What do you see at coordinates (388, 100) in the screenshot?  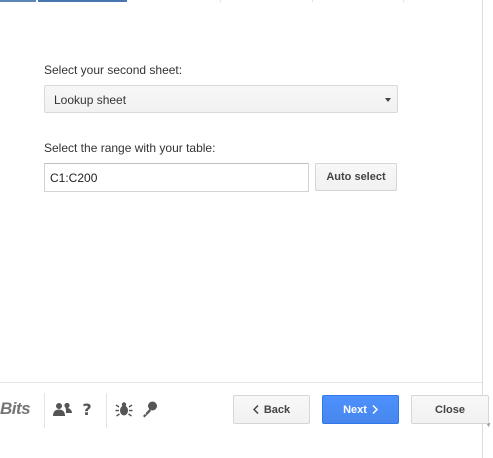 I see `caret-down-icon` at bounding box center [388, 100].